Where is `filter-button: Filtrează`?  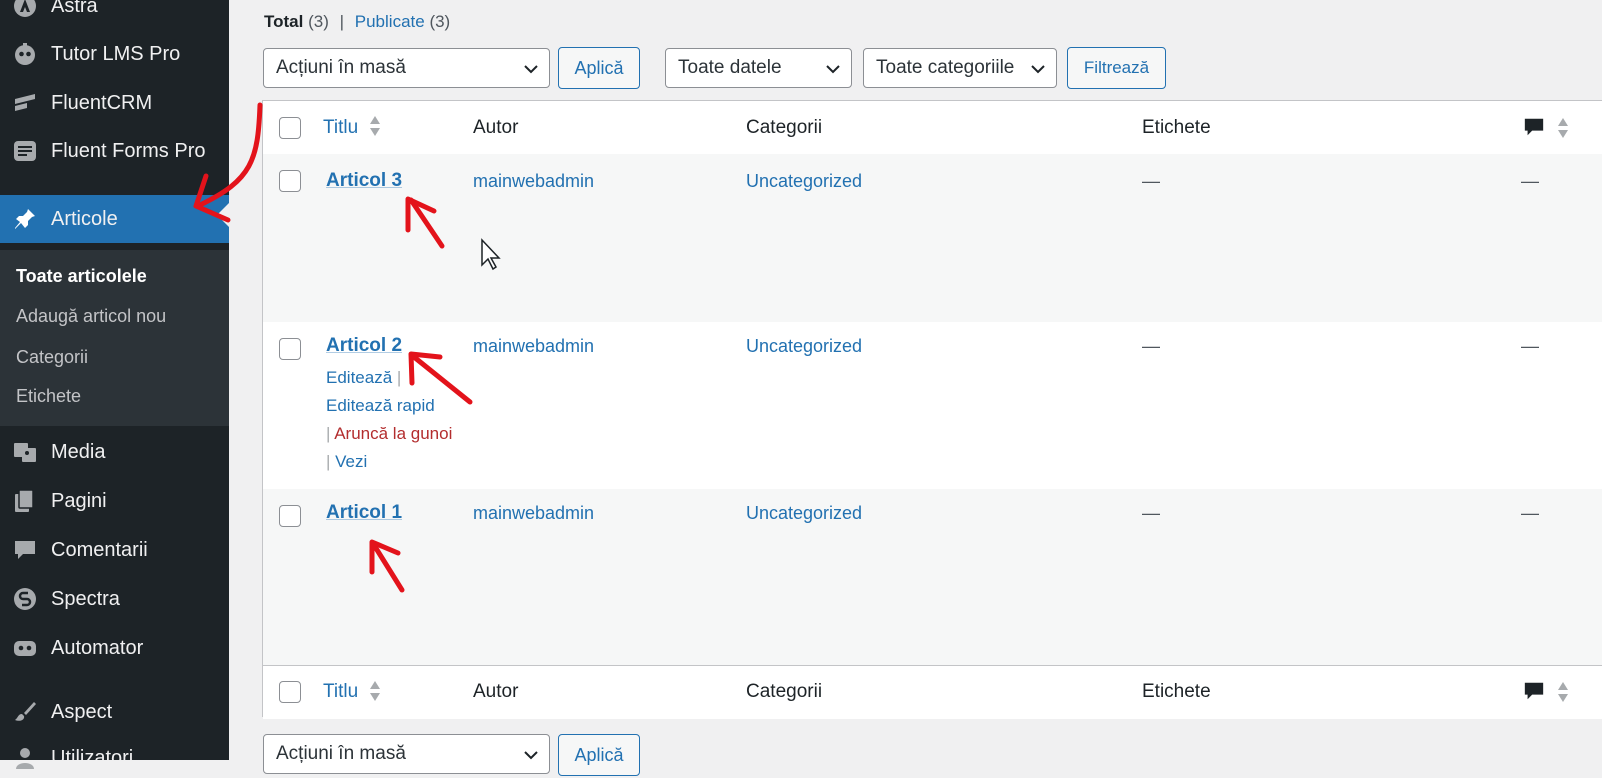
filter-button: Filtrează is located at coordinates (1116, 68).